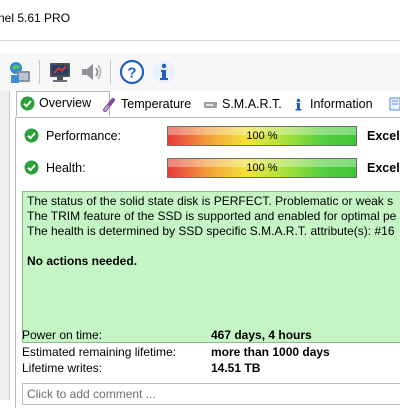 The width and height of the screenshot is (400, 408). Describe the element at coordinates (20, 72) in the screenshot. I see `network-disk-icon` at that location.